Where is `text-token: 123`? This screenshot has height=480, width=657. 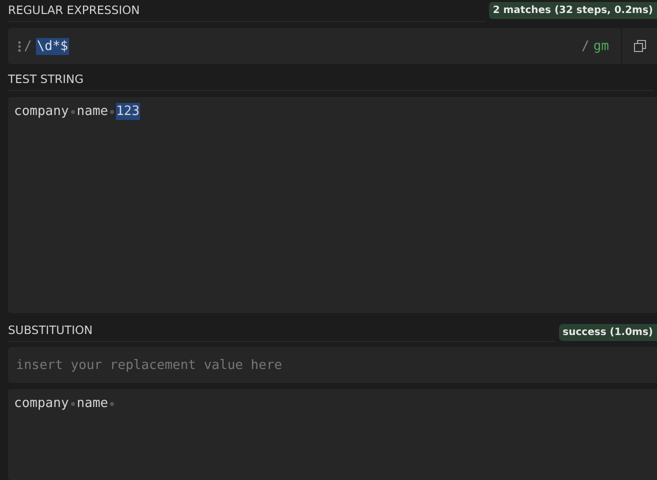 text-token: 123 is located at coordinates (128, 111).